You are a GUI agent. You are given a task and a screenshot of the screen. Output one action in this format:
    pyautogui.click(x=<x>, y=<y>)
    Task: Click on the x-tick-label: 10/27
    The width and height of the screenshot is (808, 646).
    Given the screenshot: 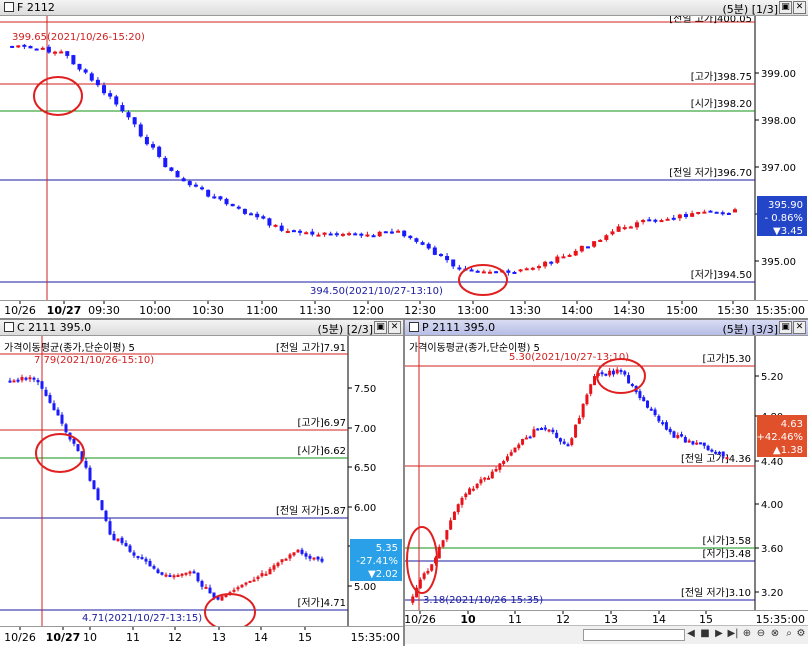 What is the action you would take?
    pyautogui.click(x=64, y=310)
    